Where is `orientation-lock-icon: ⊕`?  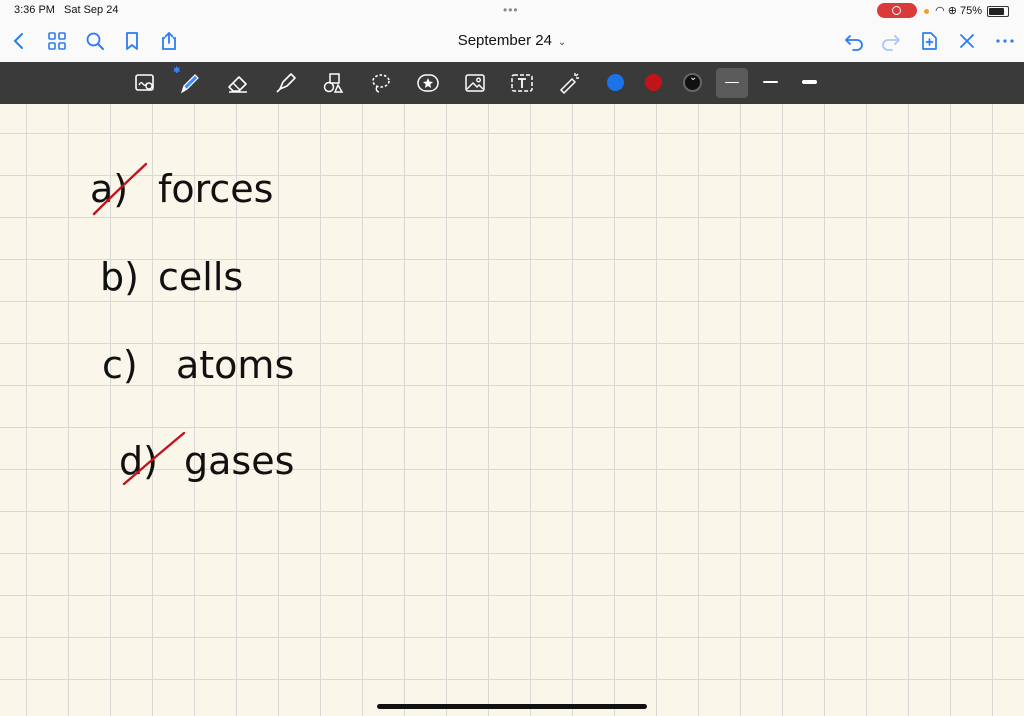 orientation-lock-icon: ⊕ is located at coordinates (952, 11).